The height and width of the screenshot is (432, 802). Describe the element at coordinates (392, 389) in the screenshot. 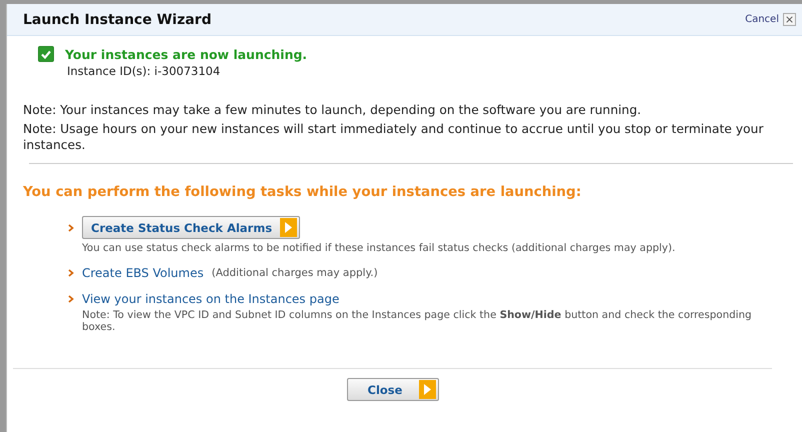

I see `close-dialog-button: Close` at that location.